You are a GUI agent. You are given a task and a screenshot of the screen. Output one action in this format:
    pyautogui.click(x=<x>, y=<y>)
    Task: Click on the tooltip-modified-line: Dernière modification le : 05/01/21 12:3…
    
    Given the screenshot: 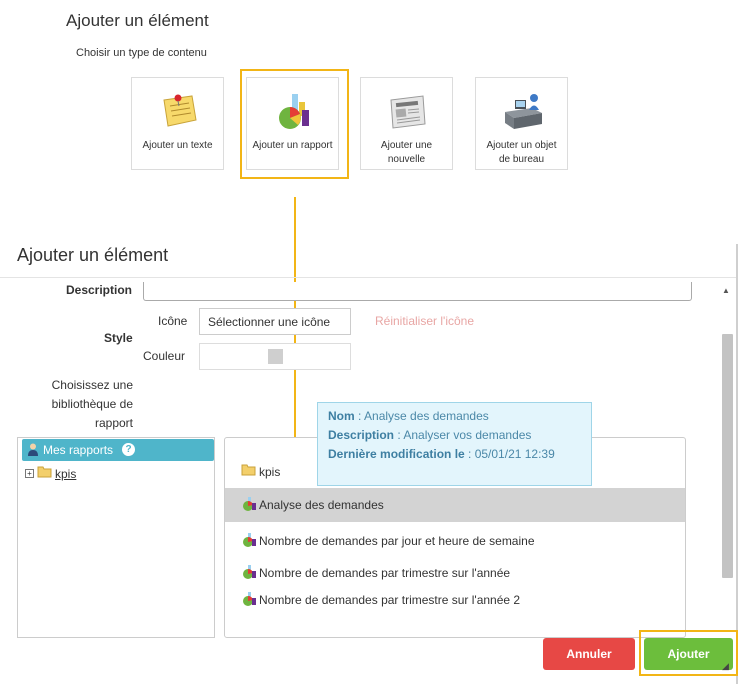 What is the action you would take?
    pyautogui.click(x=459, y=454)
    